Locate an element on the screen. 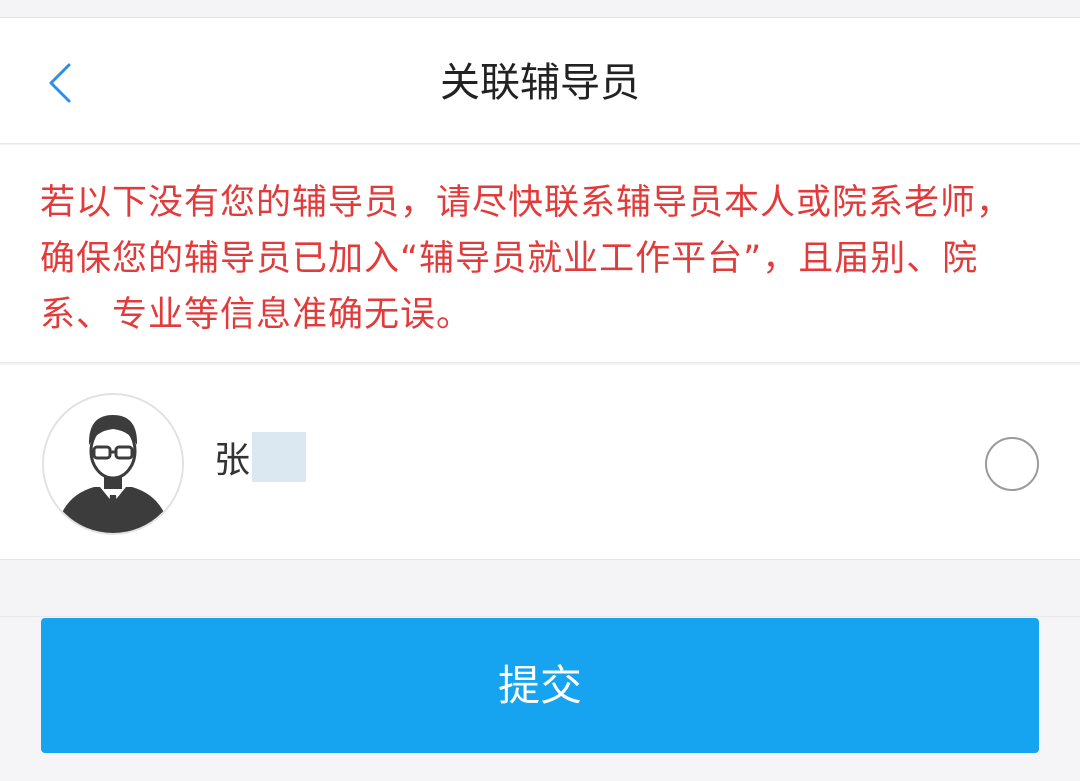 The image size is (1080, 781). counselor-name: 张 is located at coordinates (232, 460).